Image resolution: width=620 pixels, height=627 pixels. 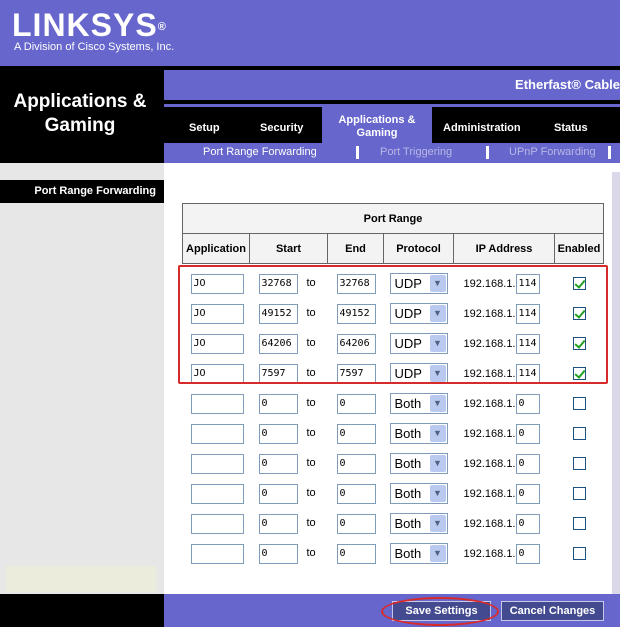 What do you see at coordinates (571, 128) in the screenshot?
I see `tab-status: Status` at bounding box center [571, 128].